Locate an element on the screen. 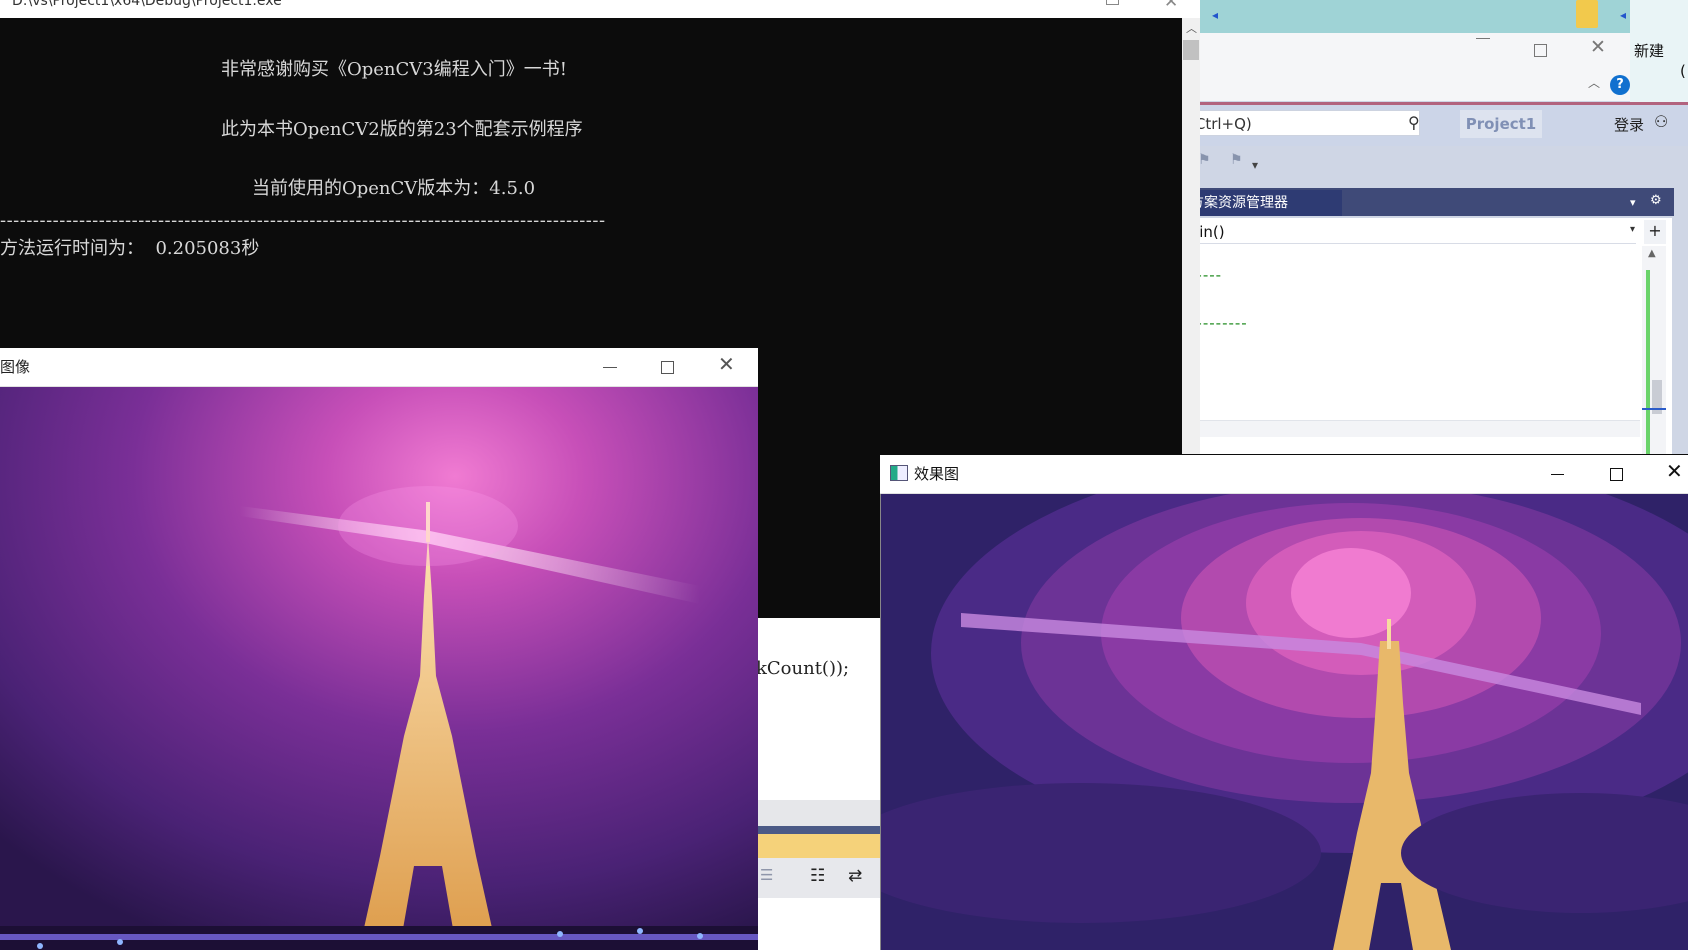 The height and width of the screenshot is (950, 1688). help-icon: ? is located at coordinates (1620, 85).